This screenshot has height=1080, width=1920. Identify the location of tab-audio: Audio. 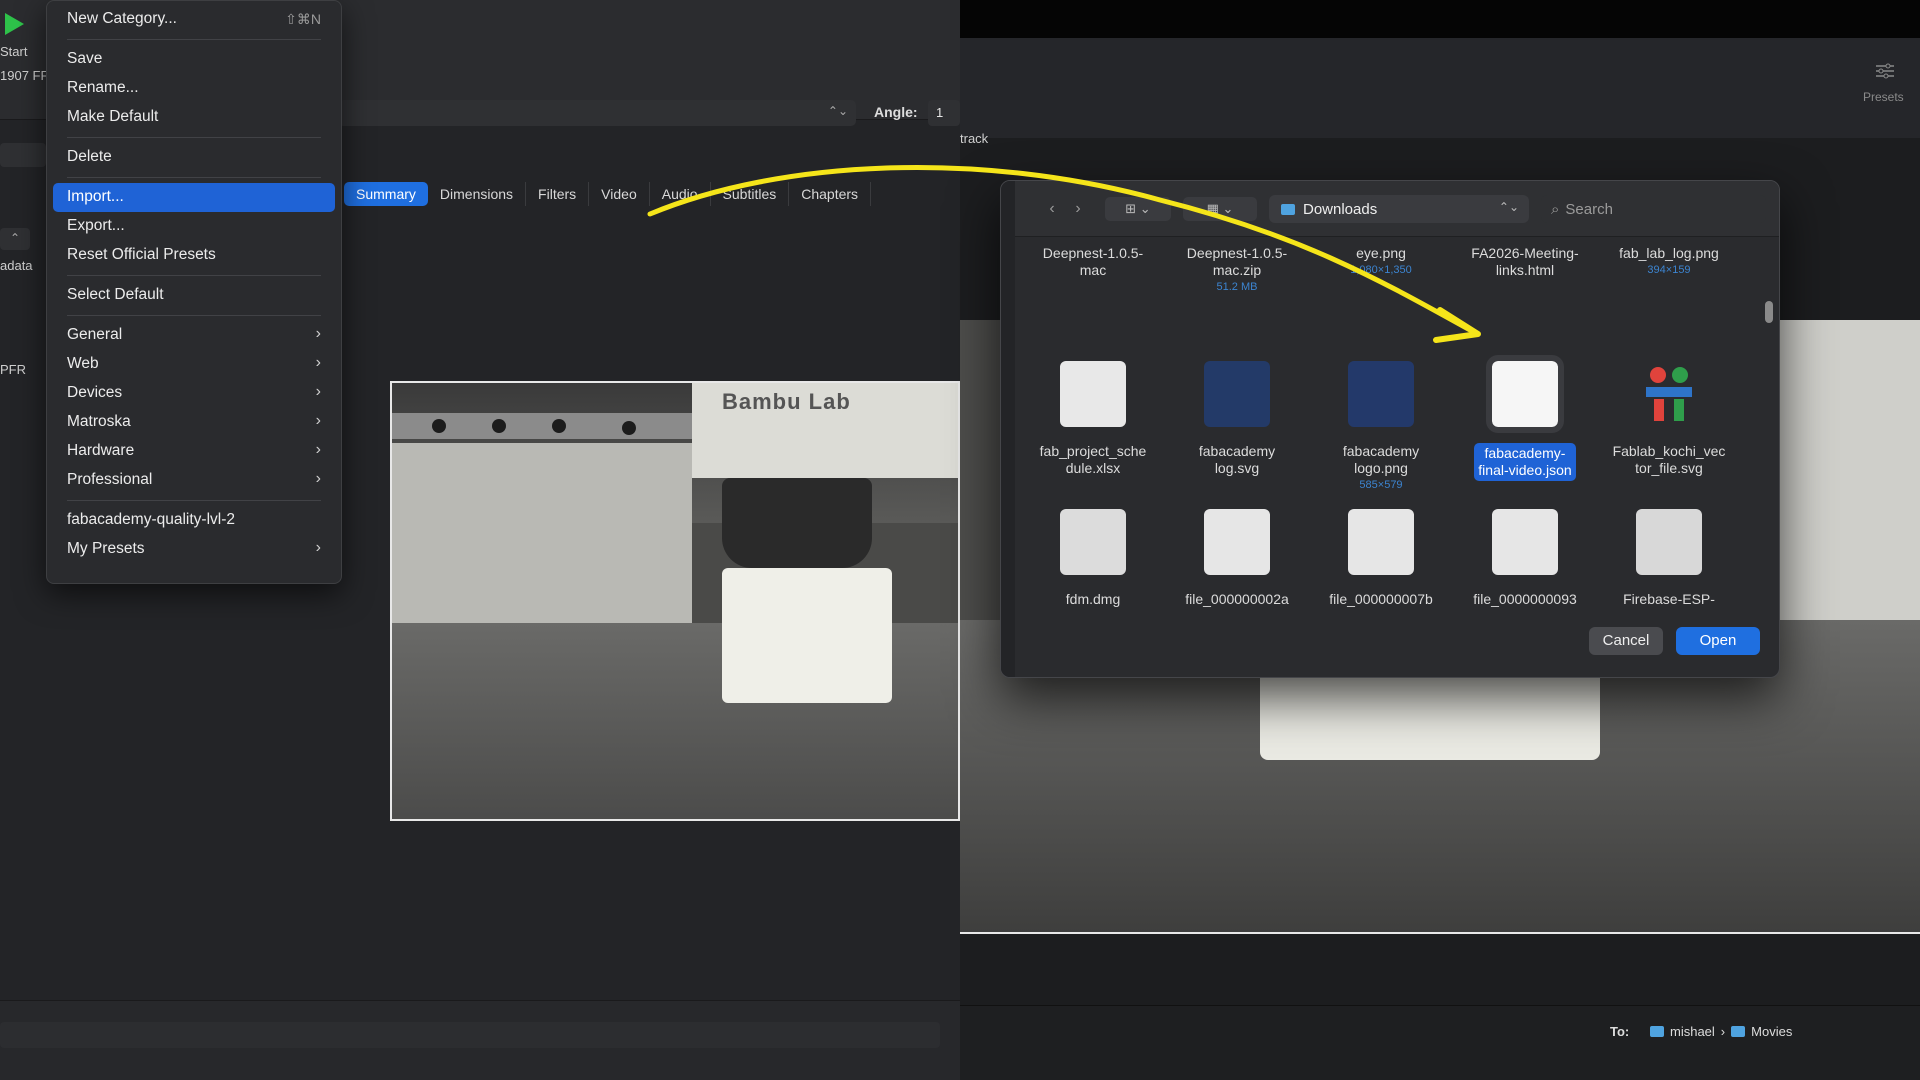
(680, 194).